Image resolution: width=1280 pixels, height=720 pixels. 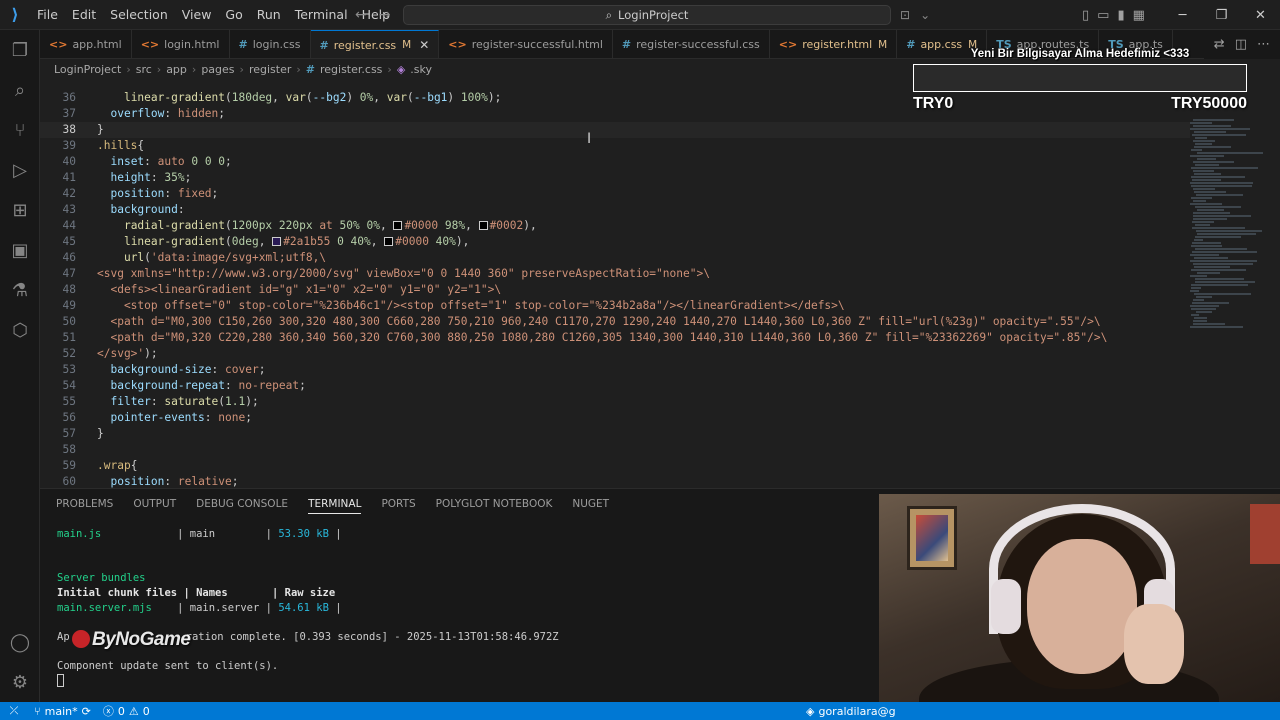 I want to click on breadcrumb-item: register.css, so click(x=351, y=69).